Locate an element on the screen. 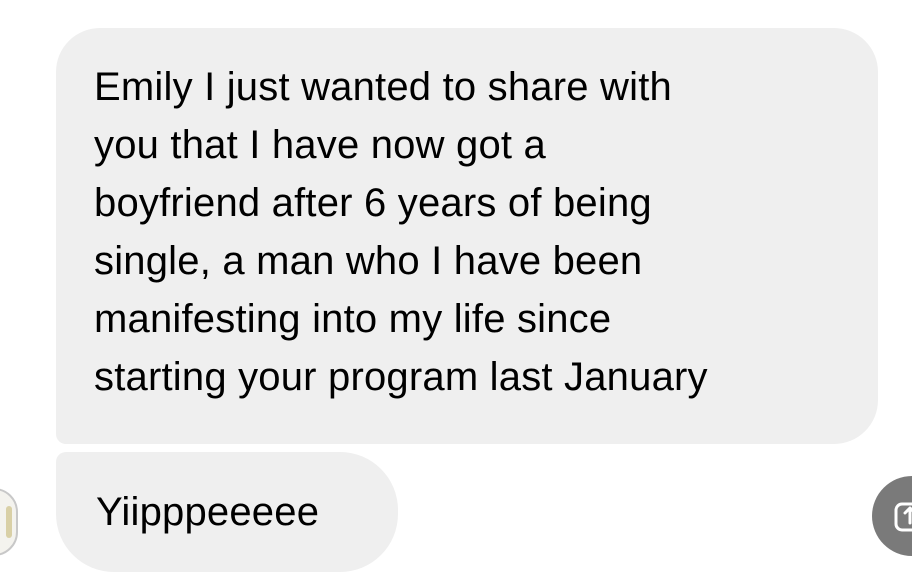  message-line: single, a man who I have been is located at coordinates (368, 261).